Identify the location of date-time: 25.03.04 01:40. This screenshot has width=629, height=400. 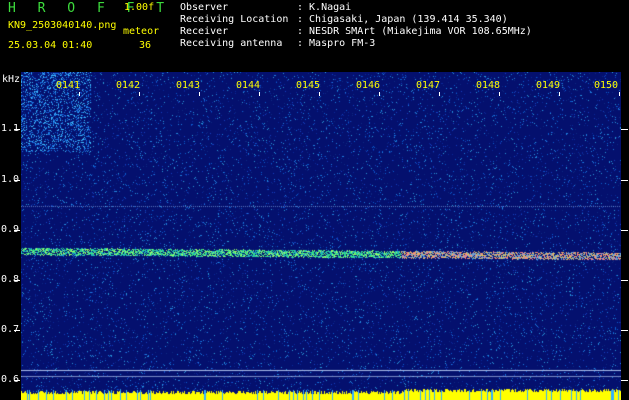
(50, 45).